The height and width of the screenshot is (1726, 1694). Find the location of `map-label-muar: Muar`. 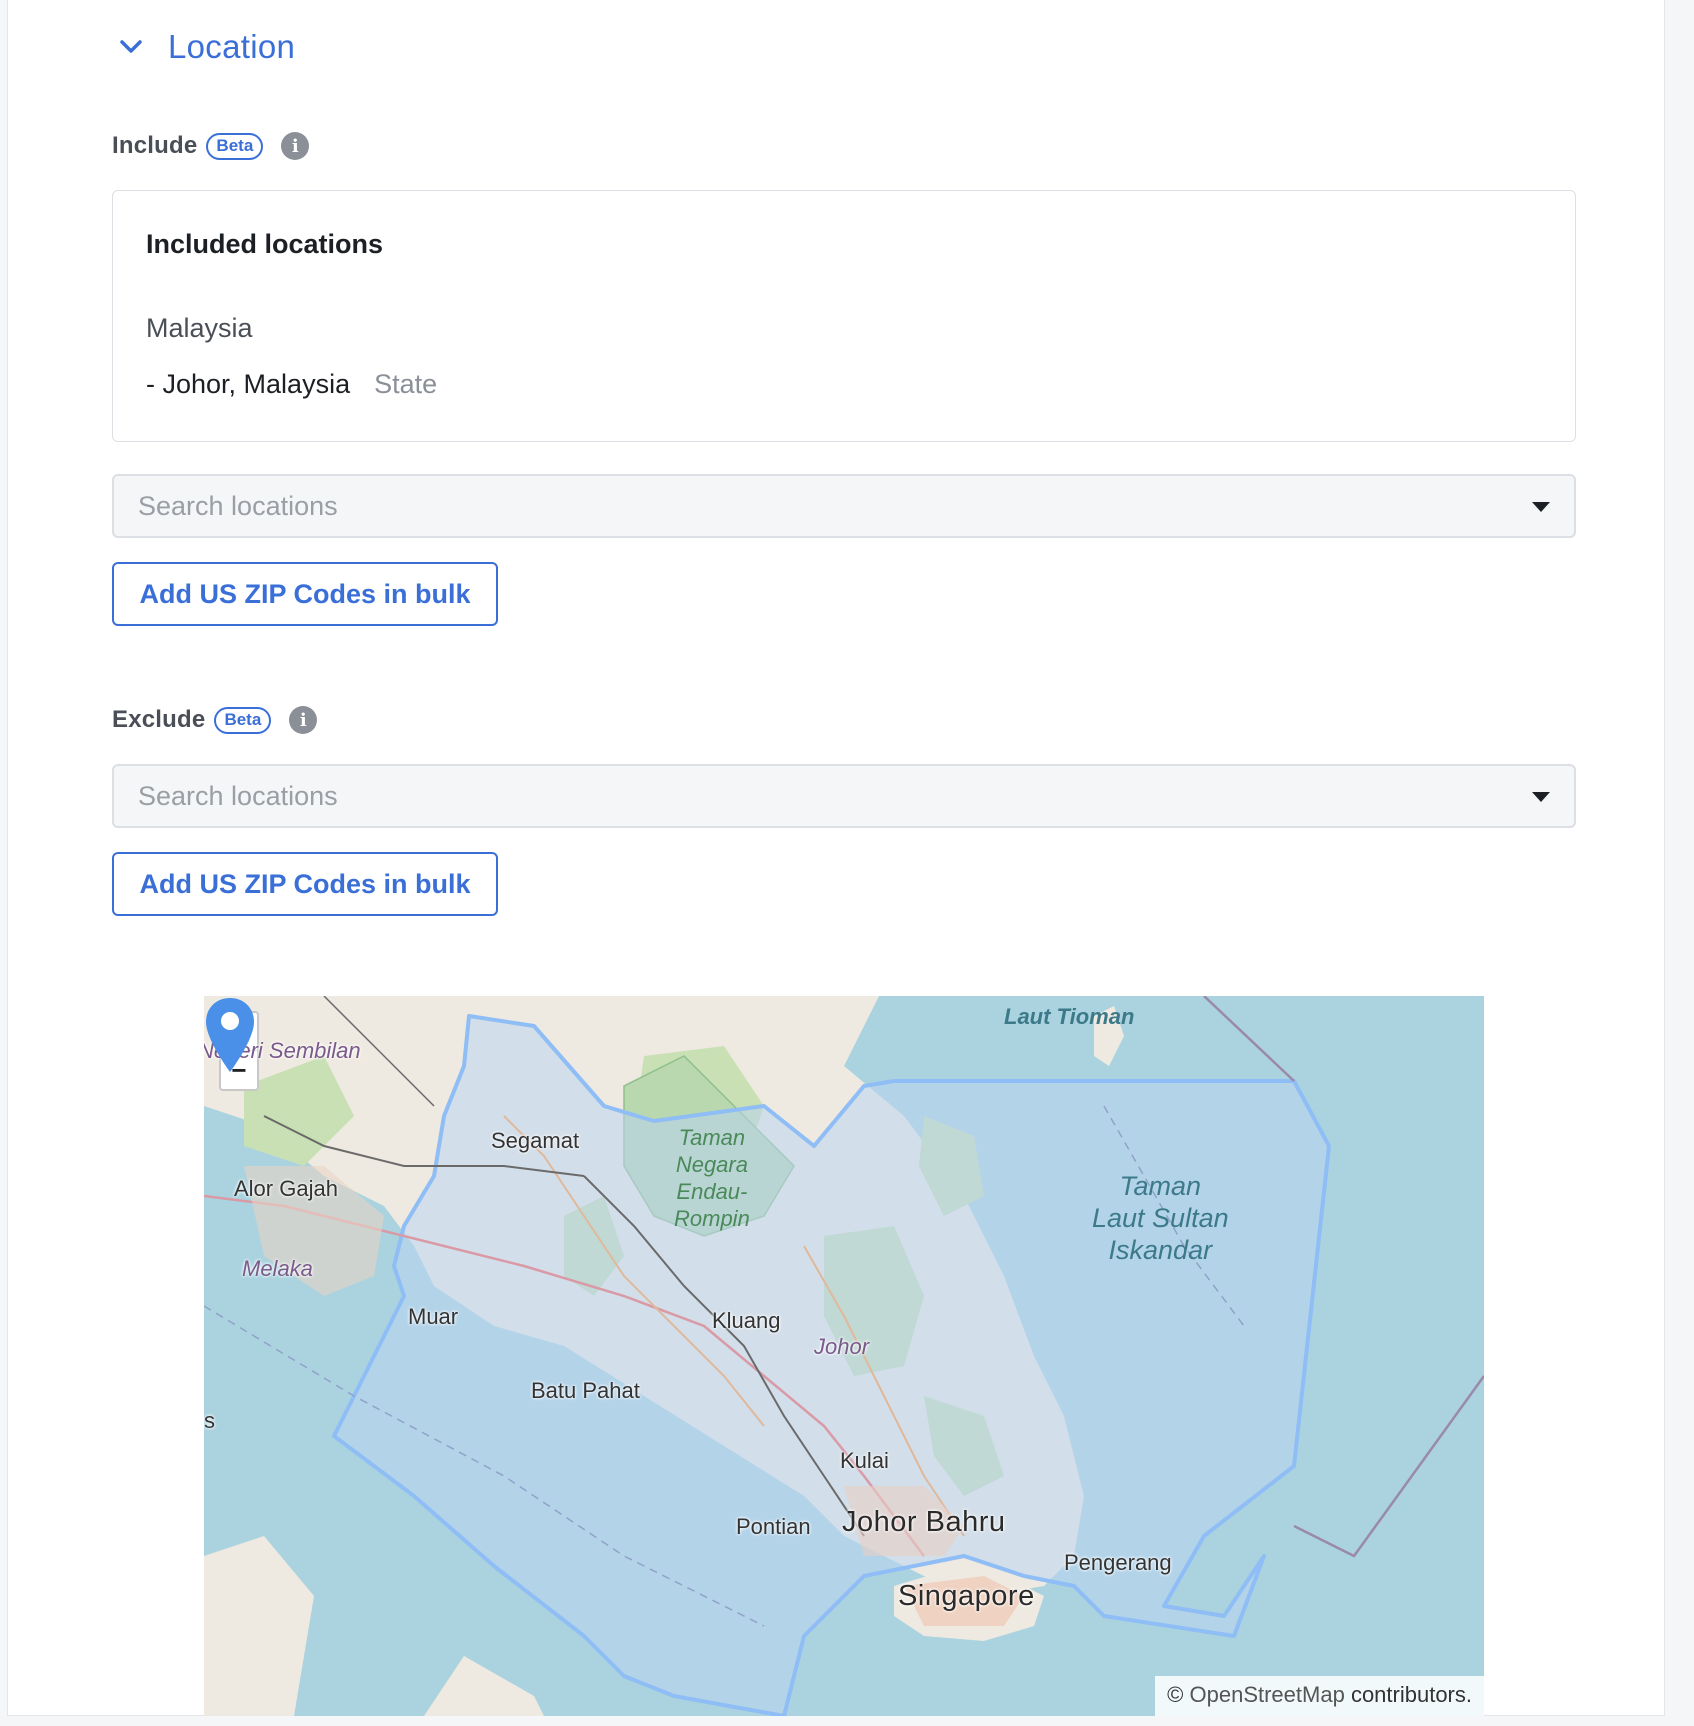

map-label-muar: Muar is located at coordinates (433, 1316).